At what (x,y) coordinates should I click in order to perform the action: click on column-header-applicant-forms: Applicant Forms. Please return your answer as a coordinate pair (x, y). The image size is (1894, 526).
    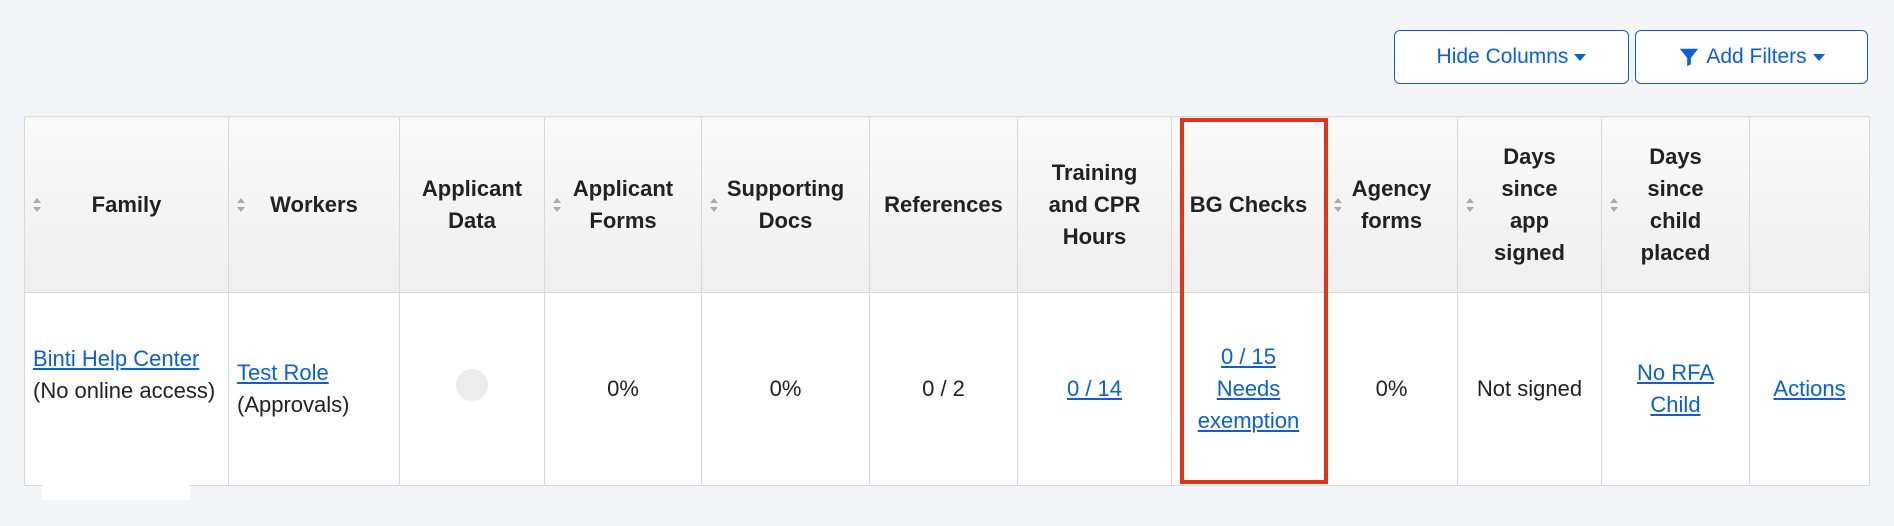
    Looking at the image, I should click on (623, 204).